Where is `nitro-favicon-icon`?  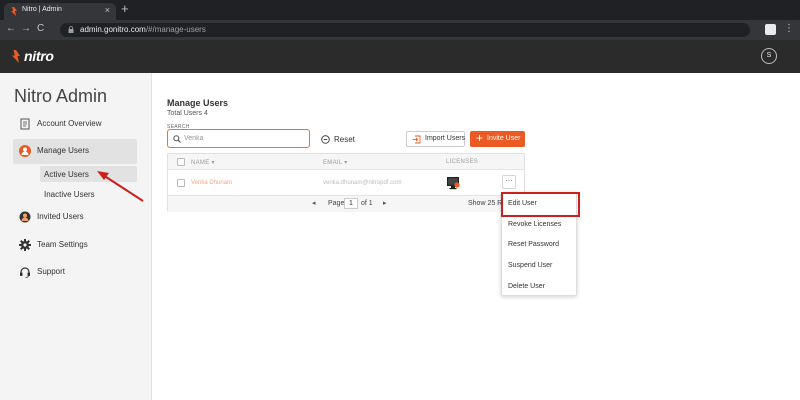 nitro-favicon-icon is located at coordinates (14, 11).